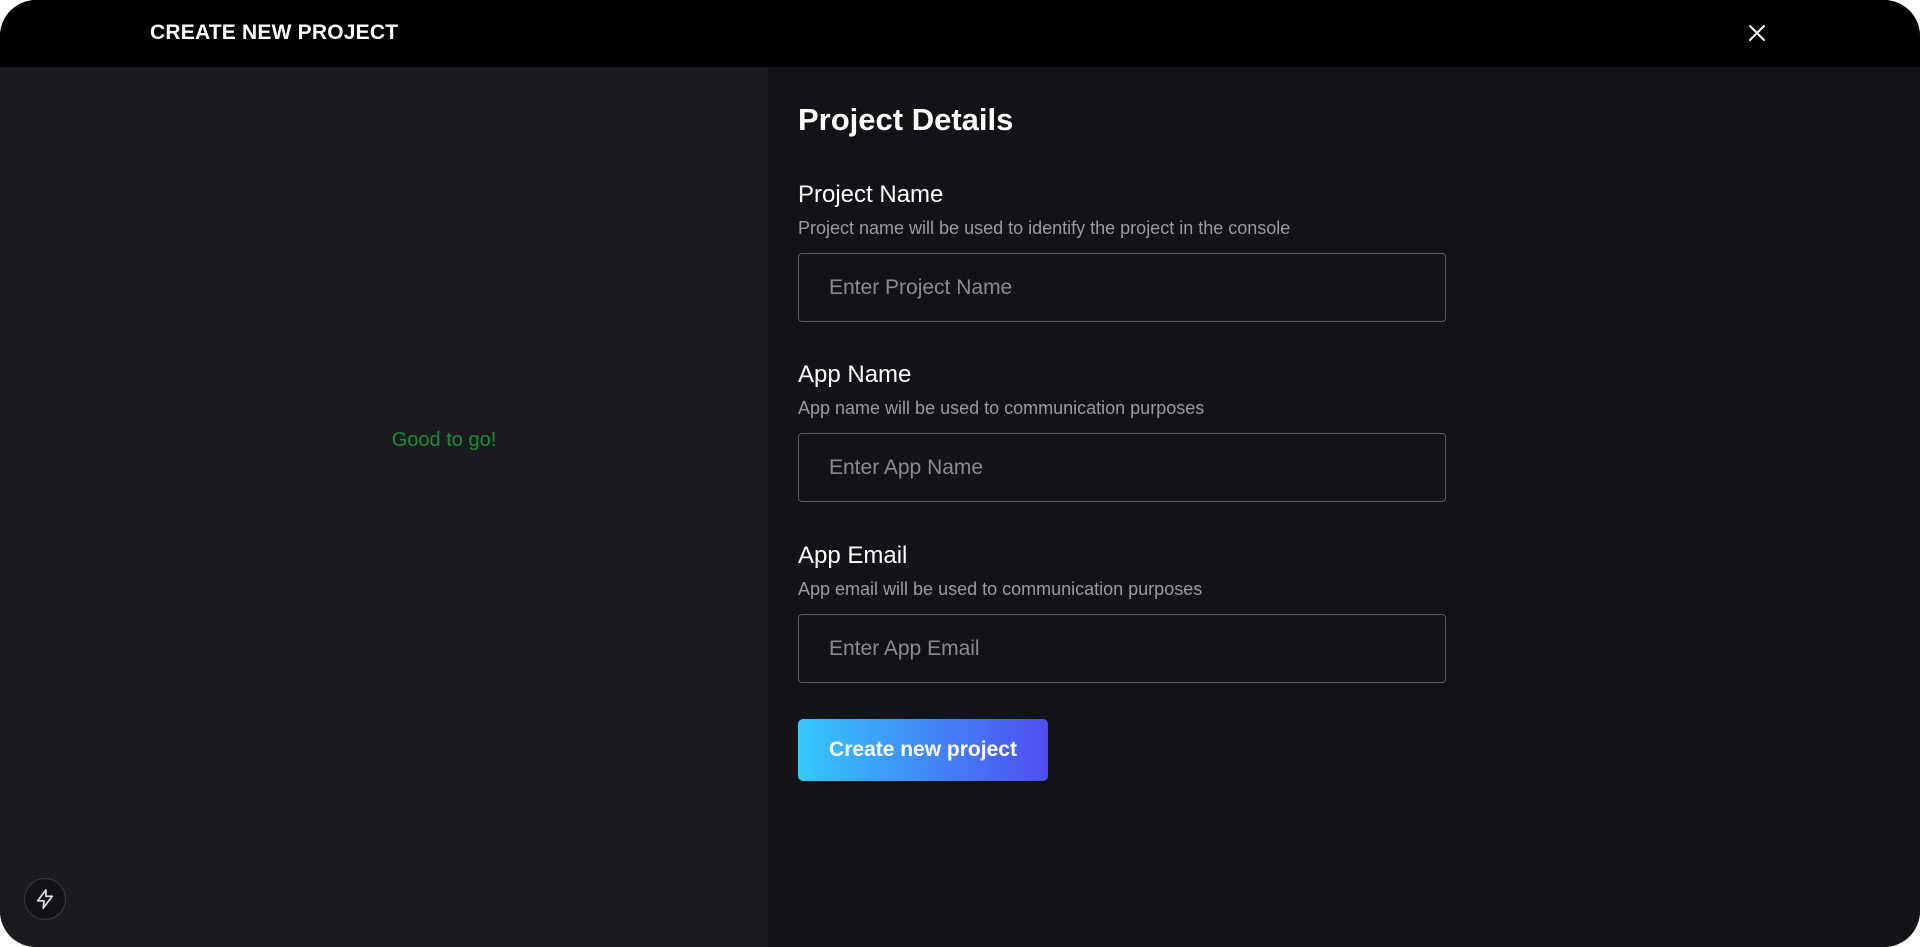 This screenshot has height=947, width=1920. What do you see at coordinates (1122, 467) in the screenshot?
I see `app-name-input` at bounding box center [1122, 467].